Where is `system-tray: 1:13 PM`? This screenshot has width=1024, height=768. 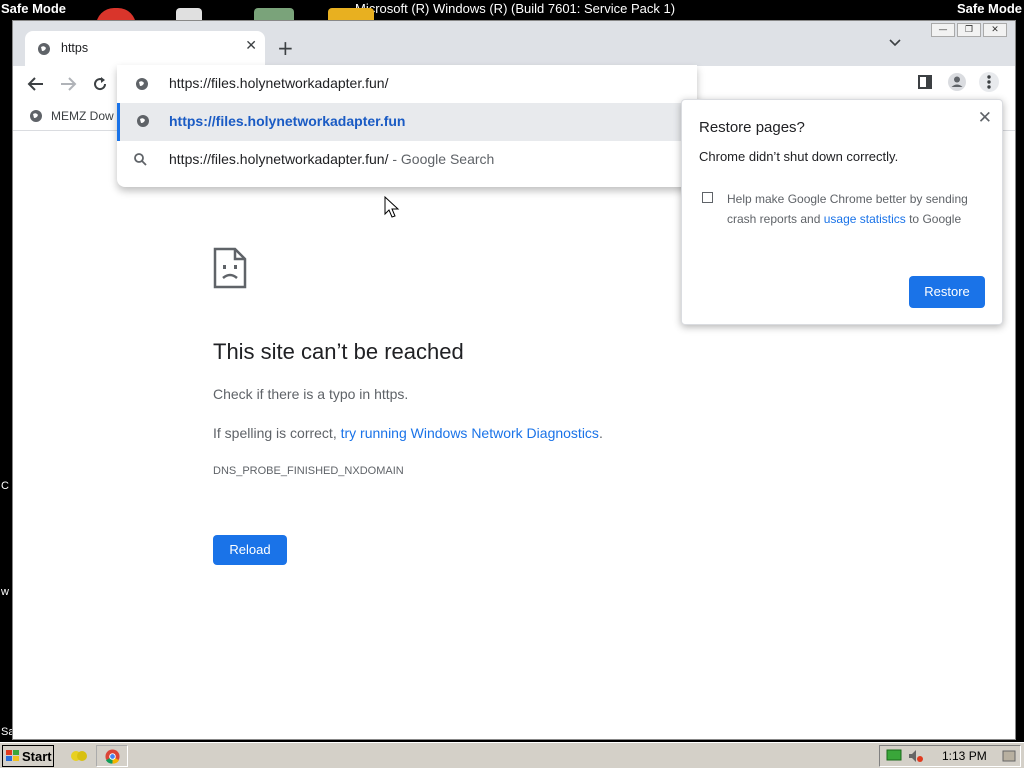
system-tray: 1:13 PM is located at coordinates (950, 756).